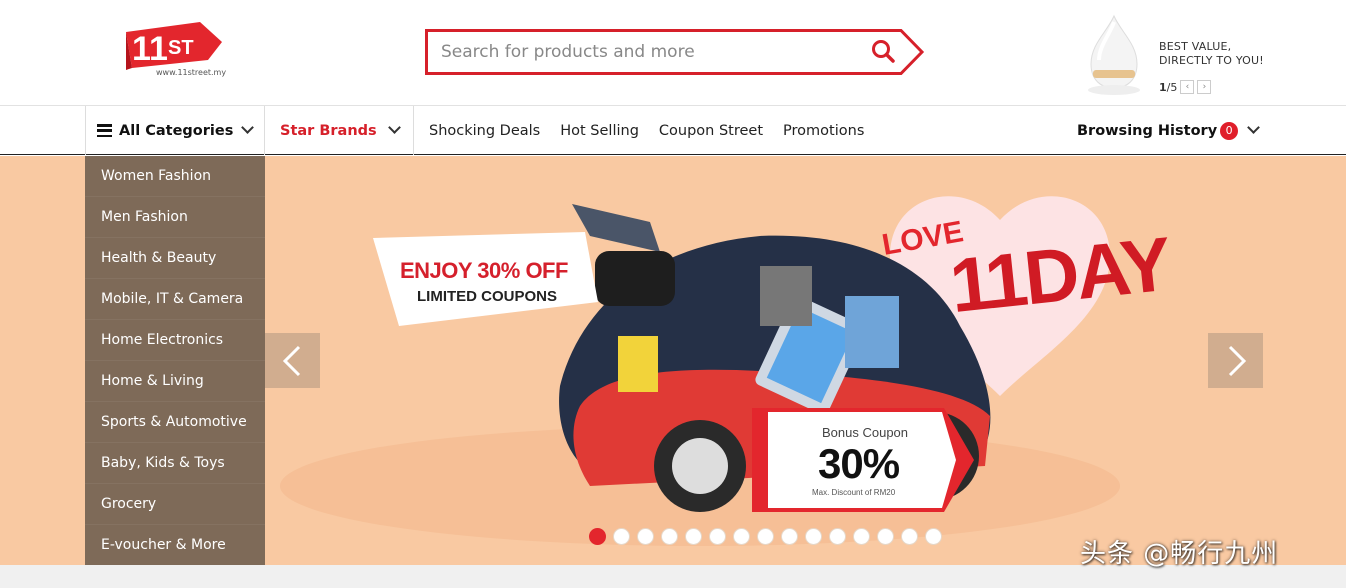 This screenshot has height=588, width=1346. Describe the element at coordinates (175, 258) in the screenshot. I see `category-health-beauty: Health & Beauty` at that location.